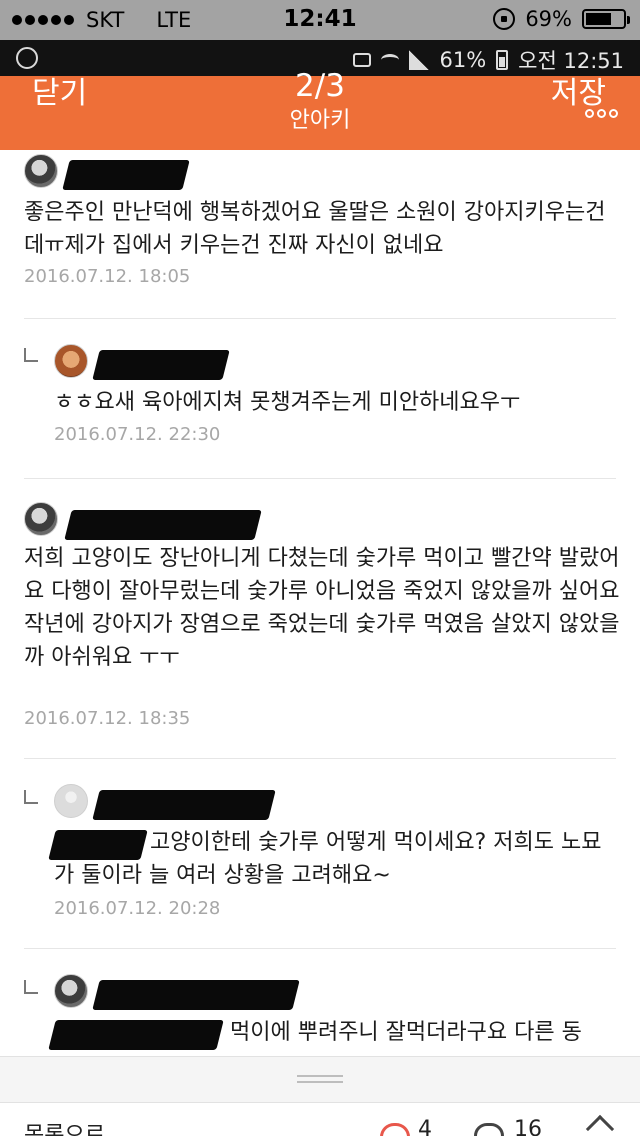 This screenshot has height=1136, width=640. What do you see at coordinates (137, 908) in the screenshot?
I see `comment-date: 2016.07.12. 20:28` at bounding box center [137, 908].